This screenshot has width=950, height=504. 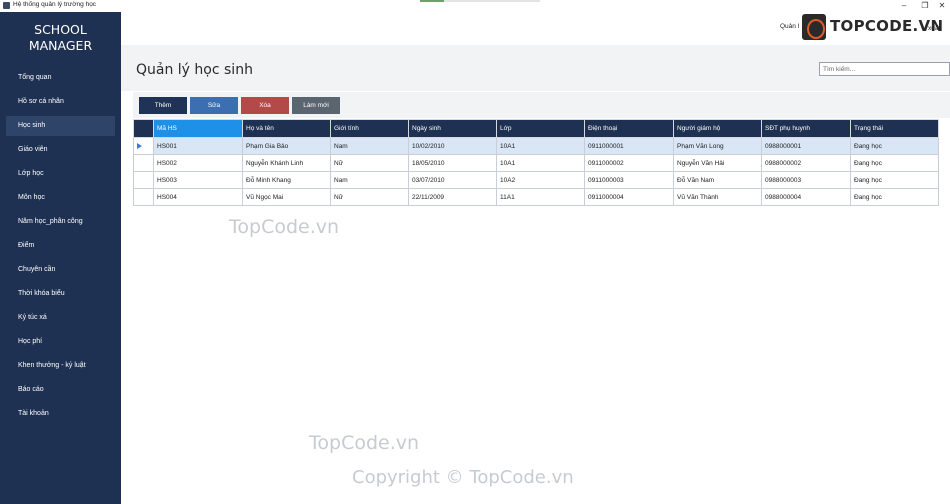 I want to click on table-cell: 0988000002, so click(x=806, y=163).